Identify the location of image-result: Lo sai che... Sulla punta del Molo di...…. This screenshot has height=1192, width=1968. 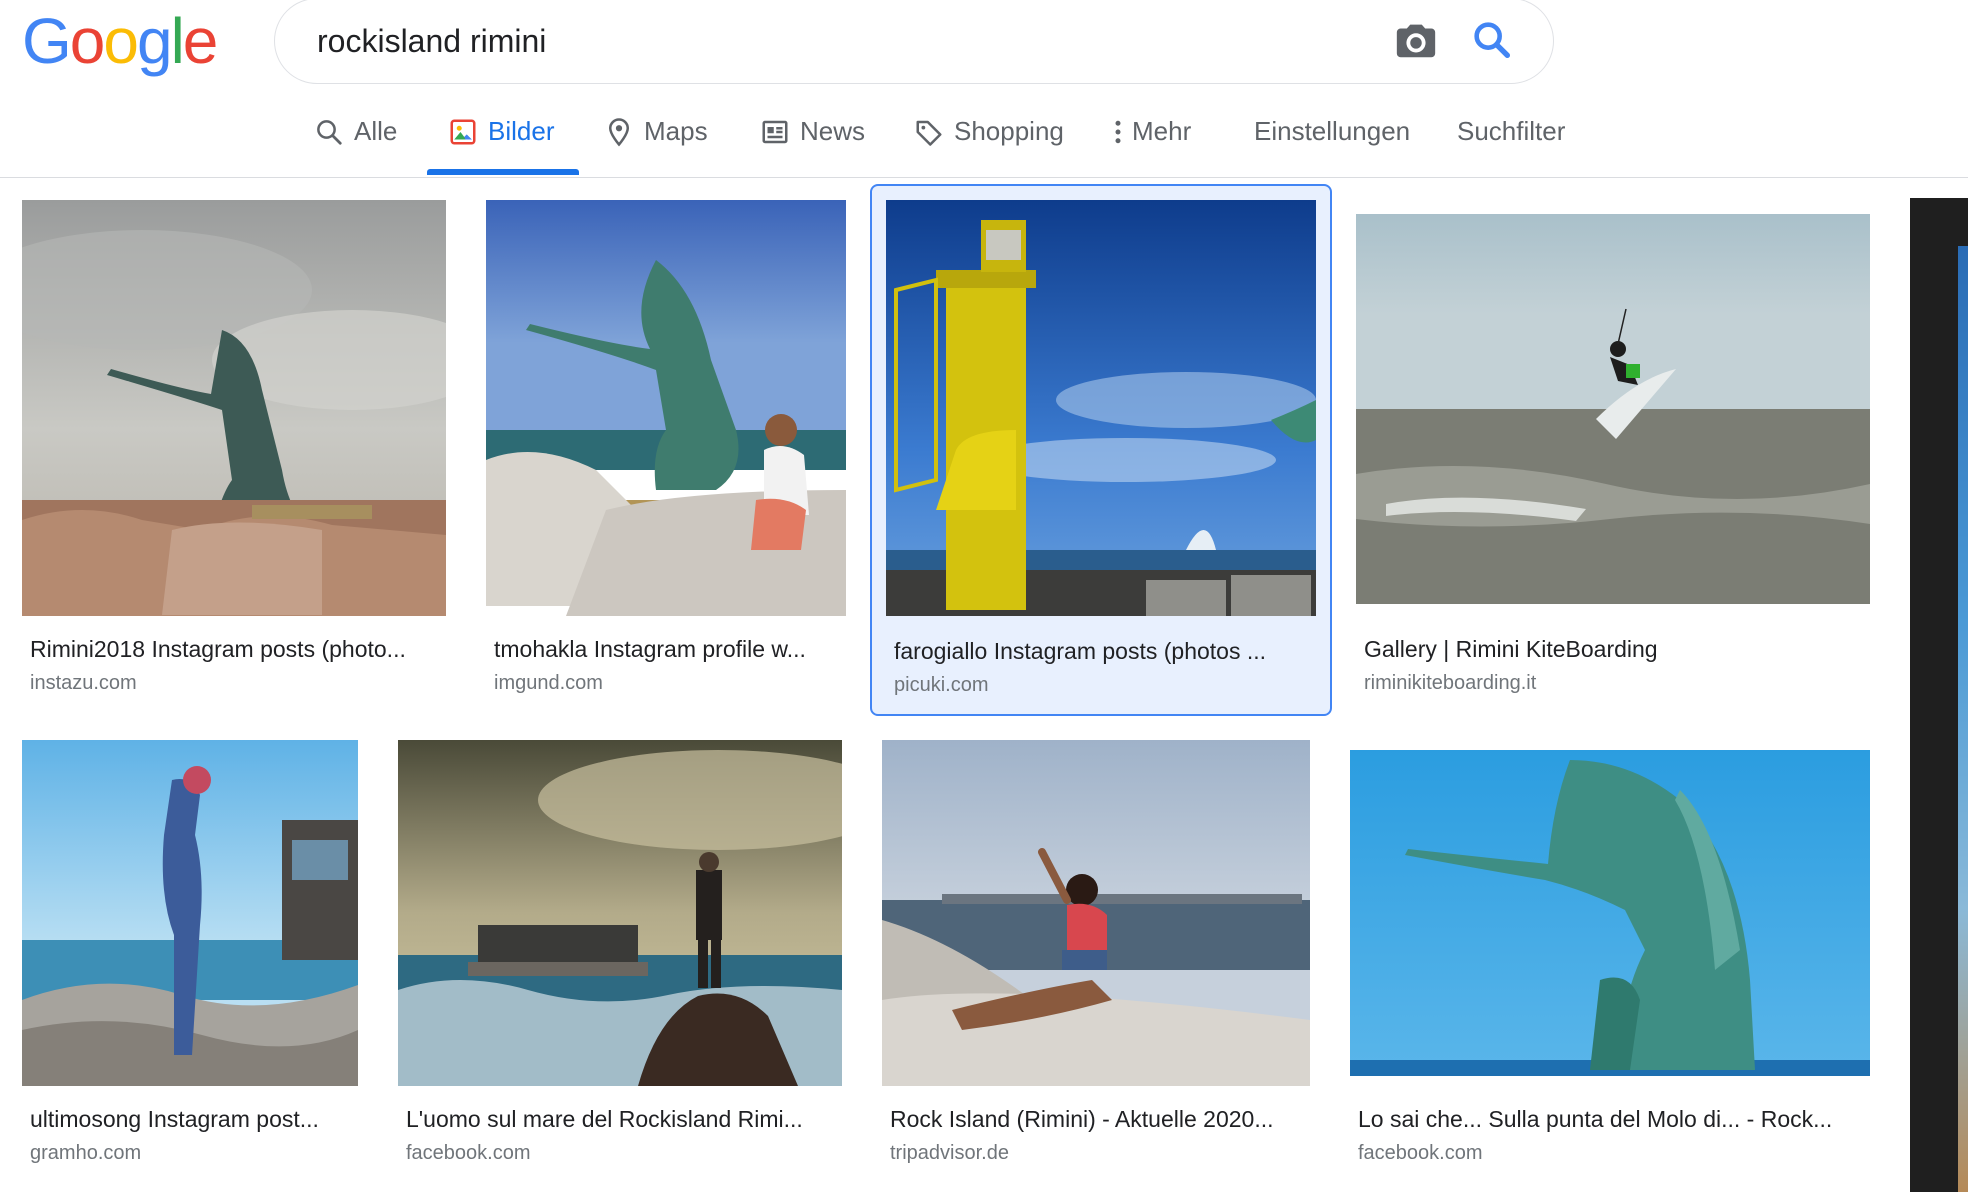
(1611, 966).